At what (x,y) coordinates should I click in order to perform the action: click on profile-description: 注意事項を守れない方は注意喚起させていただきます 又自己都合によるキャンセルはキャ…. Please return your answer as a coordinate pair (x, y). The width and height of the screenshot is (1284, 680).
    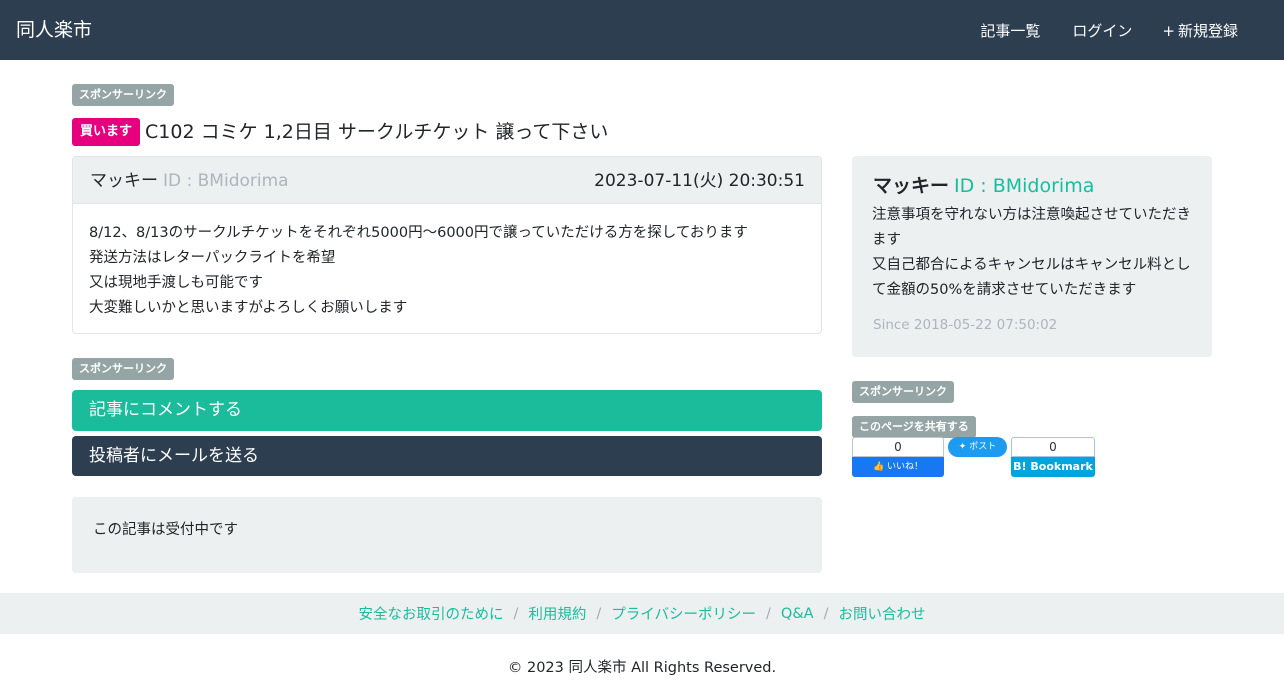
    Looking at the image, I should click on (1032, 253).